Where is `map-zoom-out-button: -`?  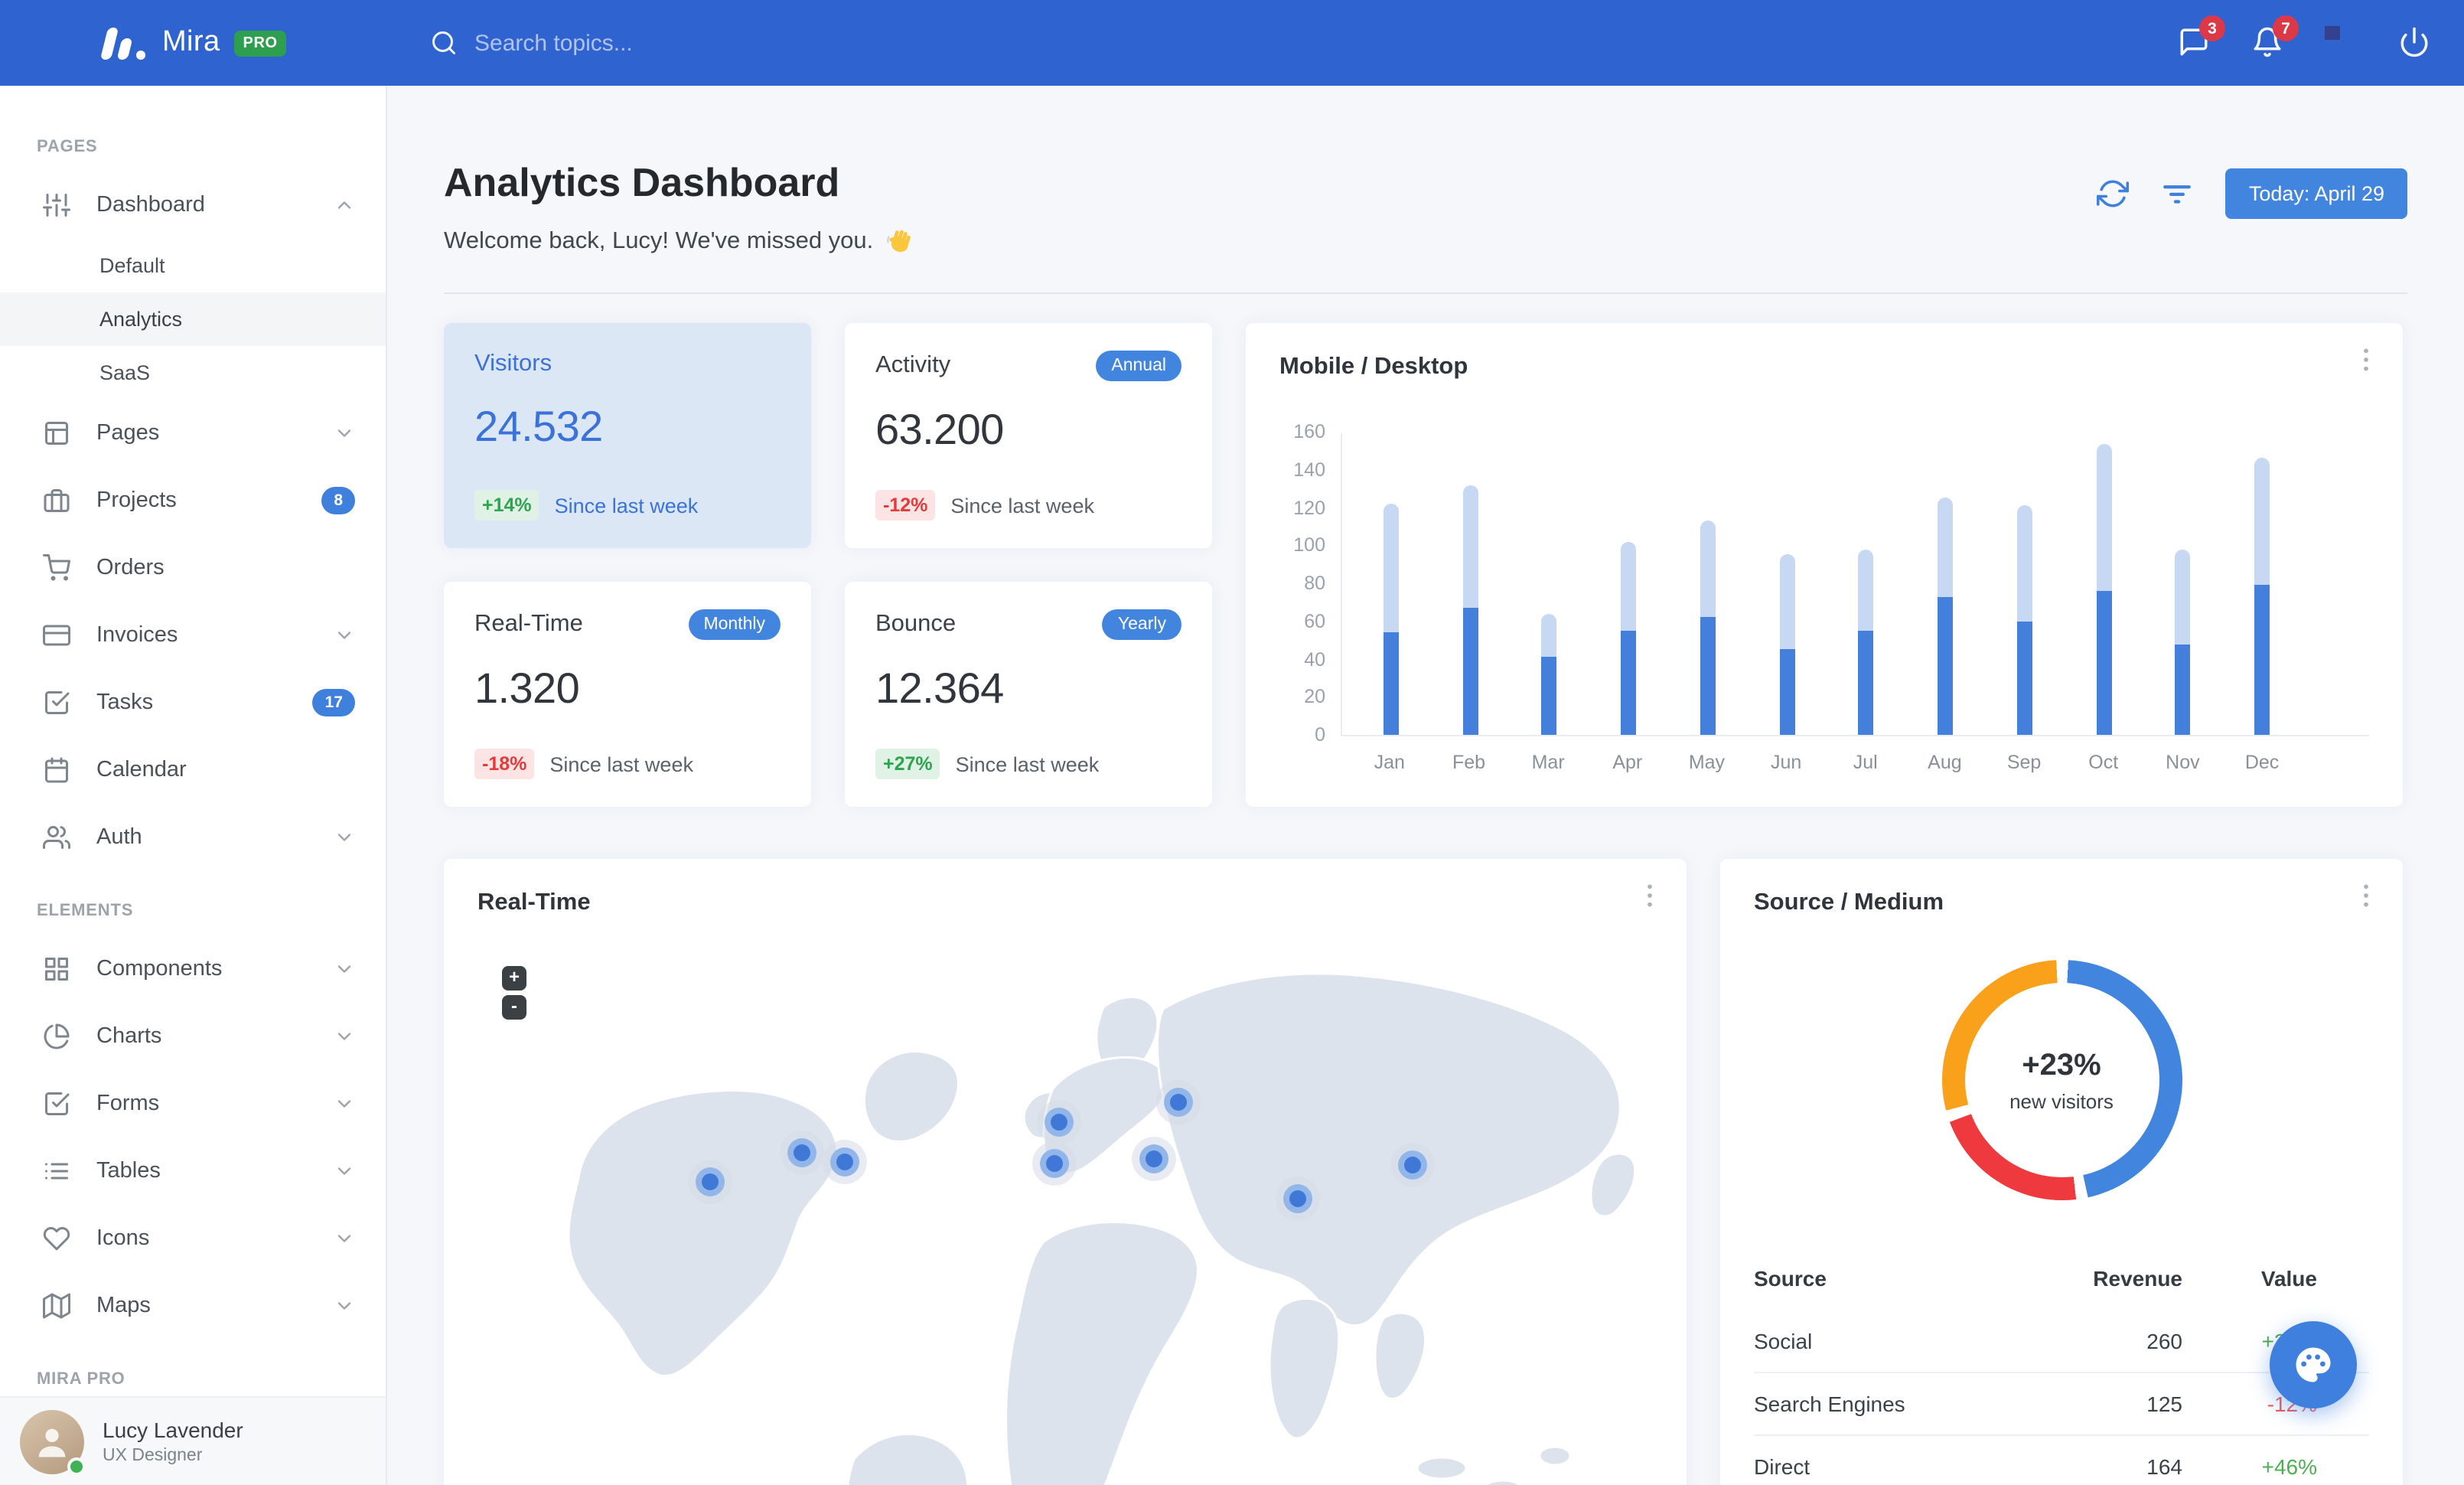 map-zoom-out-button: - is located at coordinates (514, 1007).